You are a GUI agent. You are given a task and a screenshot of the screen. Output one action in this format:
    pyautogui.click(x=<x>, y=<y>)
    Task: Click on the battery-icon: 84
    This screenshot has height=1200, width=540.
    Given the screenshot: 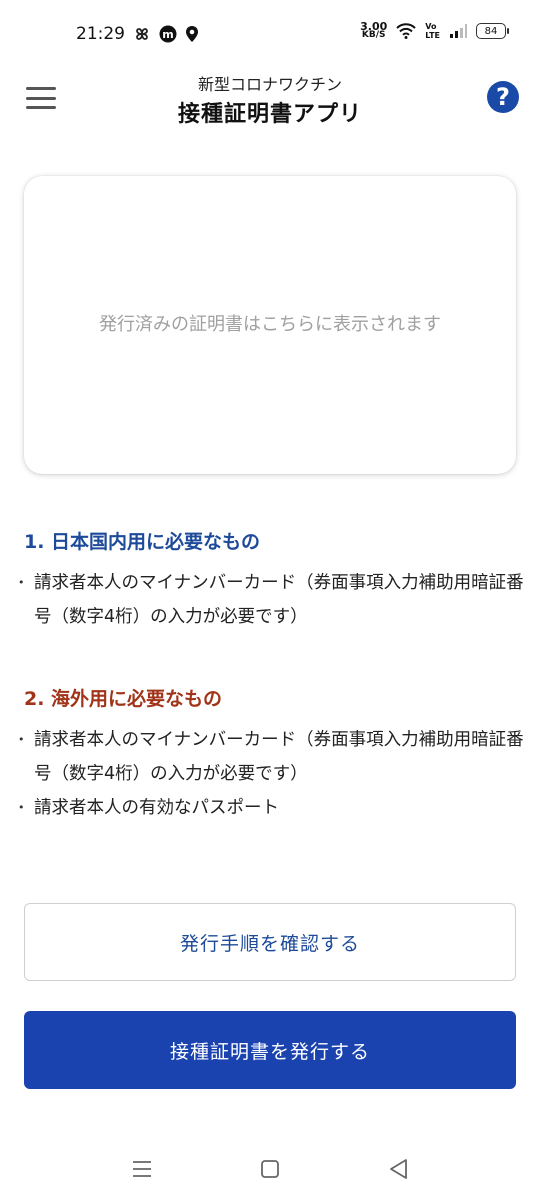 What is the action you would take?
    pyautogui.click(x=492, y=31)
    